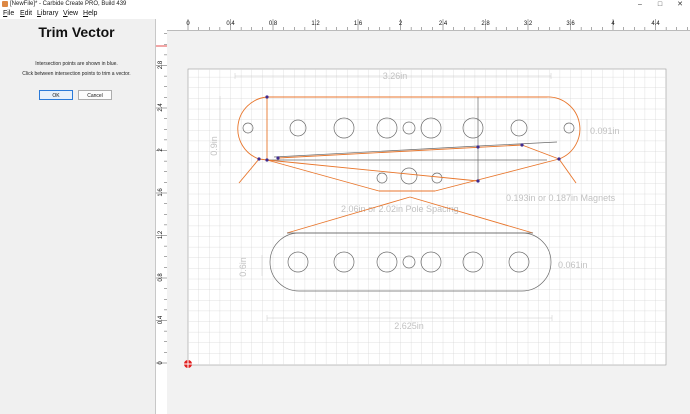 This screenshot has width=690, height=414. I want to click on ruler-y-label: 2.8, so click(161, 64).